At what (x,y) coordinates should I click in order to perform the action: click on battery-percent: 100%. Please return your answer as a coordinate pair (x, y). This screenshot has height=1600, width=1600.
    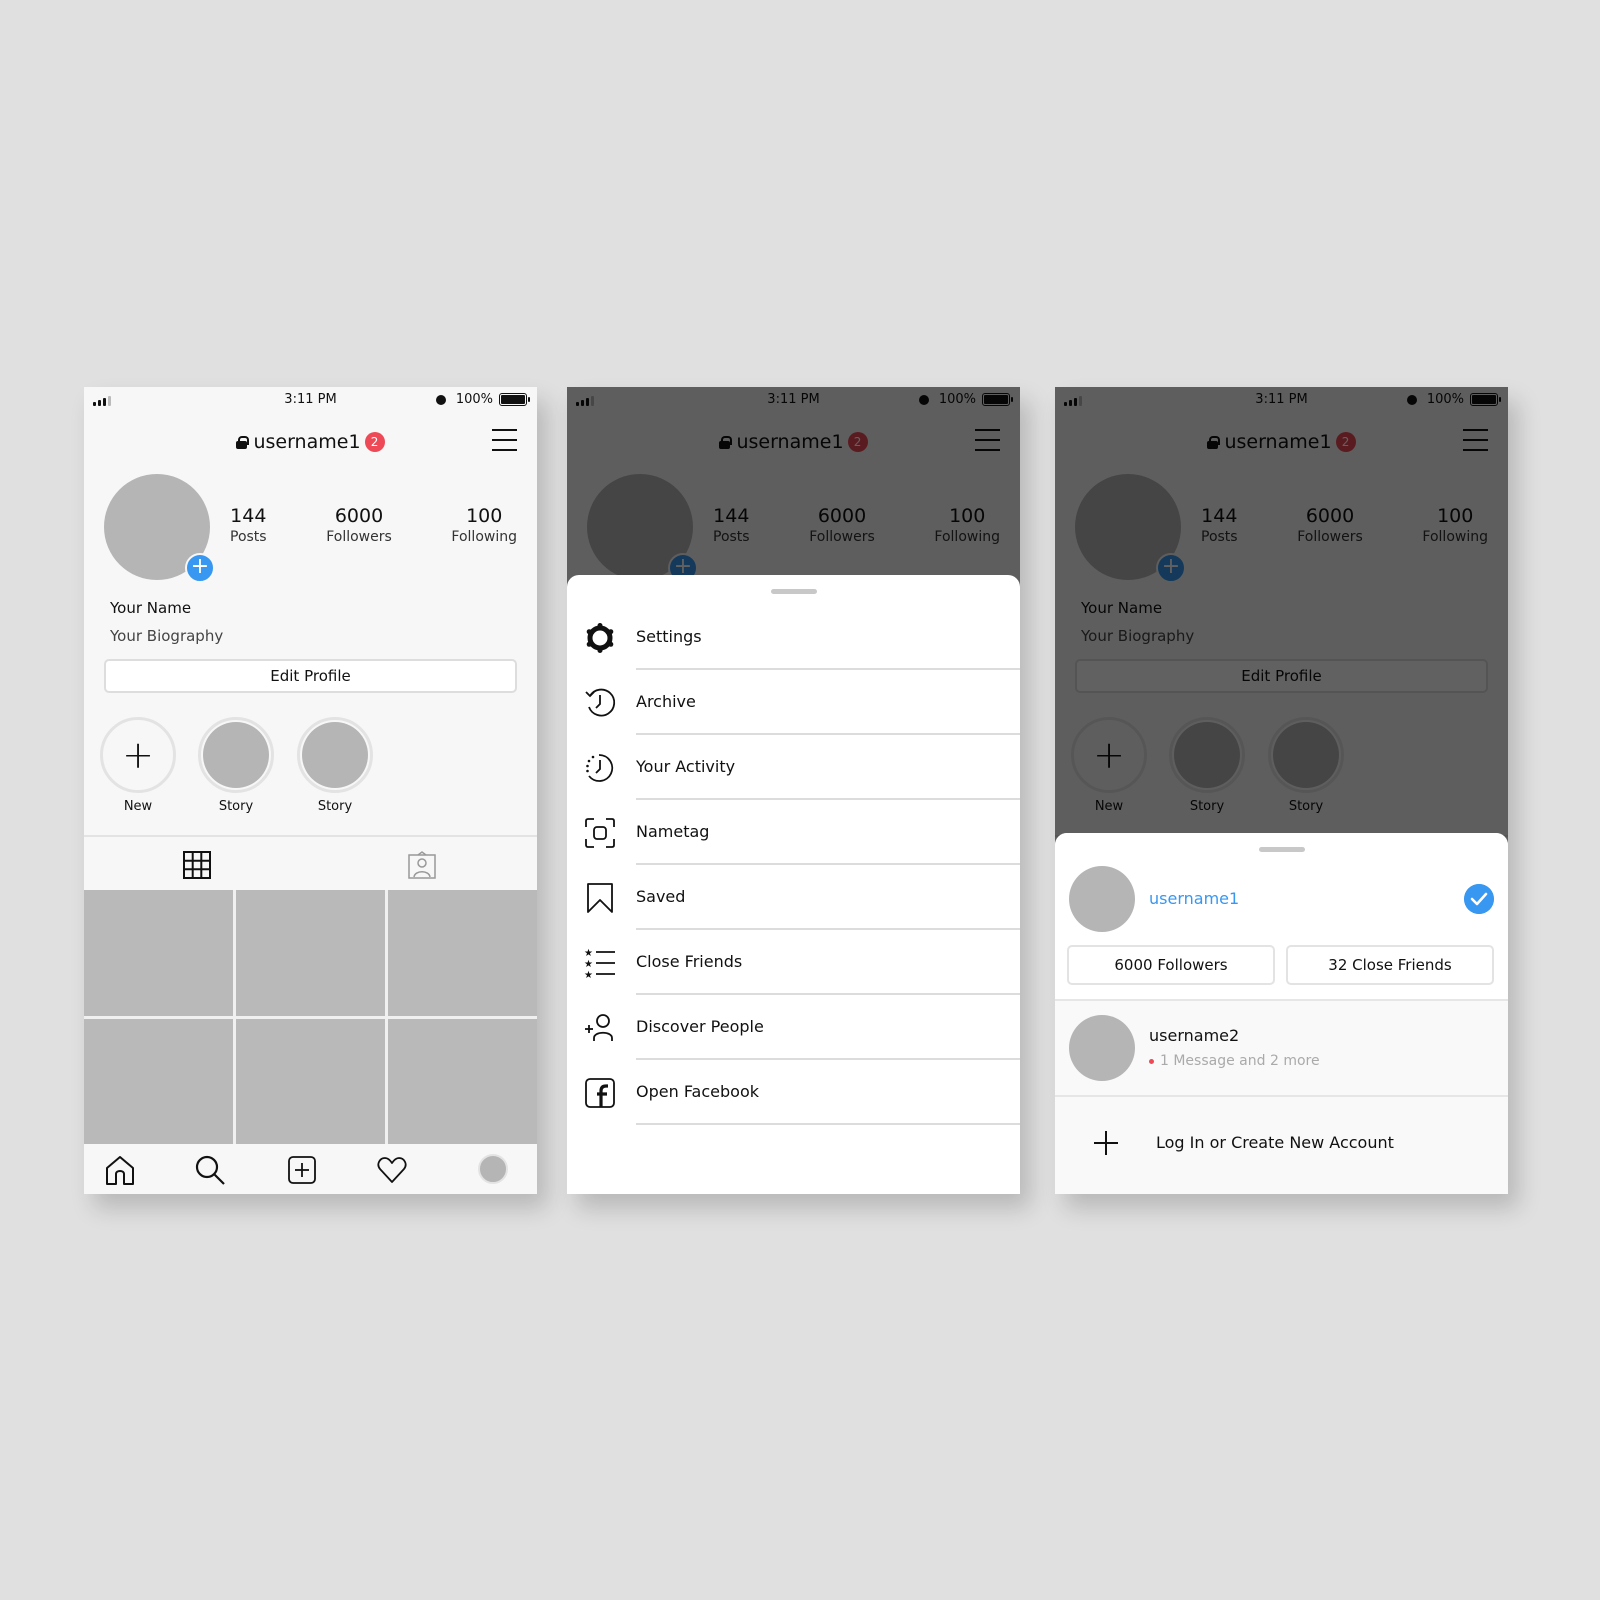
    Looking at the image, I should click on (474, 399).